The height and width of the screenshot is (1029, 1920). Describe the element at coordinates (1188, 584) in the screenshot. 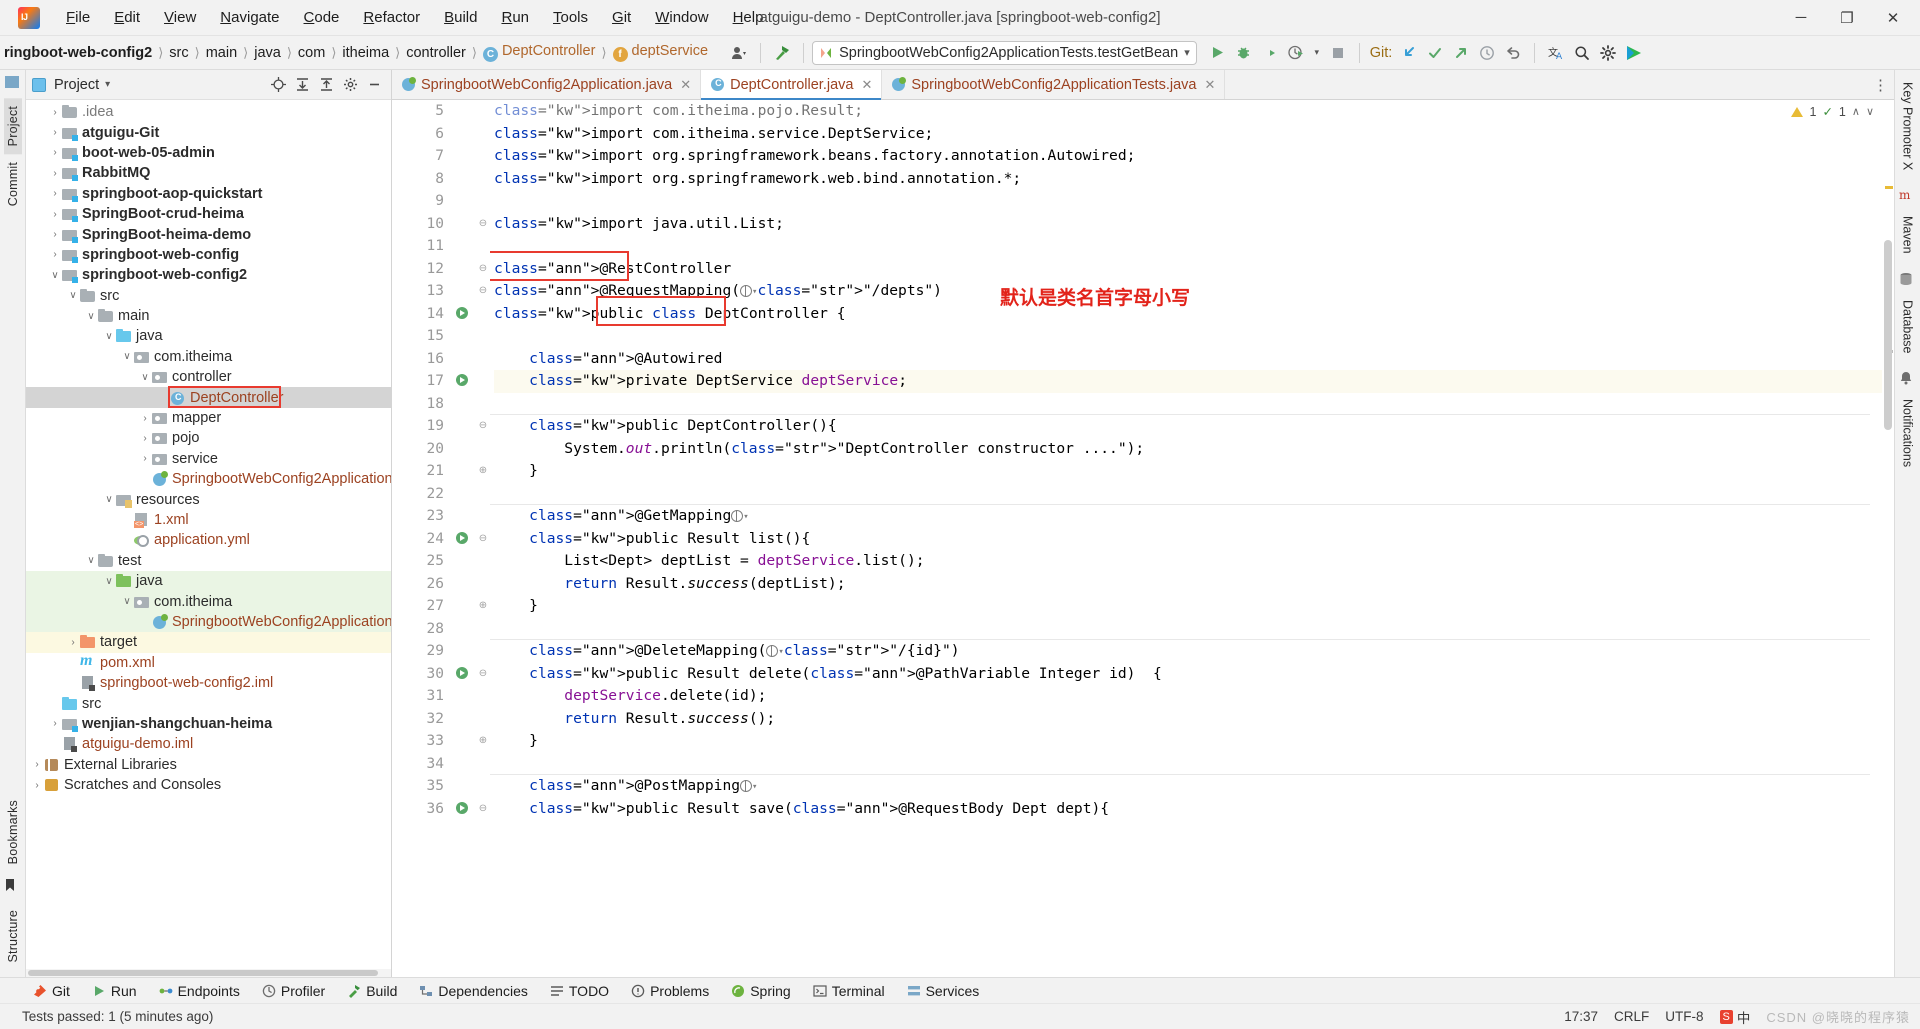

I see `code-line: return Result.success(deptList);` at that location.